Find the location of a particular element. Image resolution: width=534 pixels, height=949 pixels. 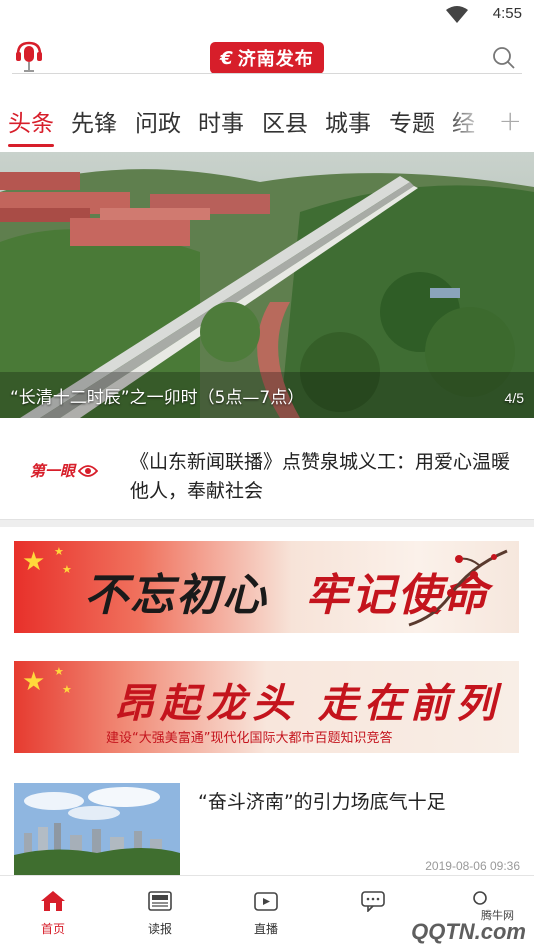

site-watermark: 腾牛网 QQTN.com is located at coordinates (468, 927).